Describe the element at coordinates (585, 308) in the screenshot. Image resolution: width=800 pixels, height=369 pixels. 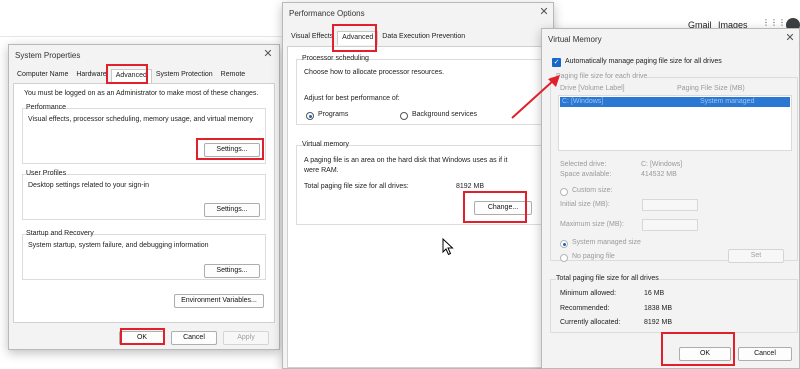
I see `recommended-label: Recommended:` at that location.